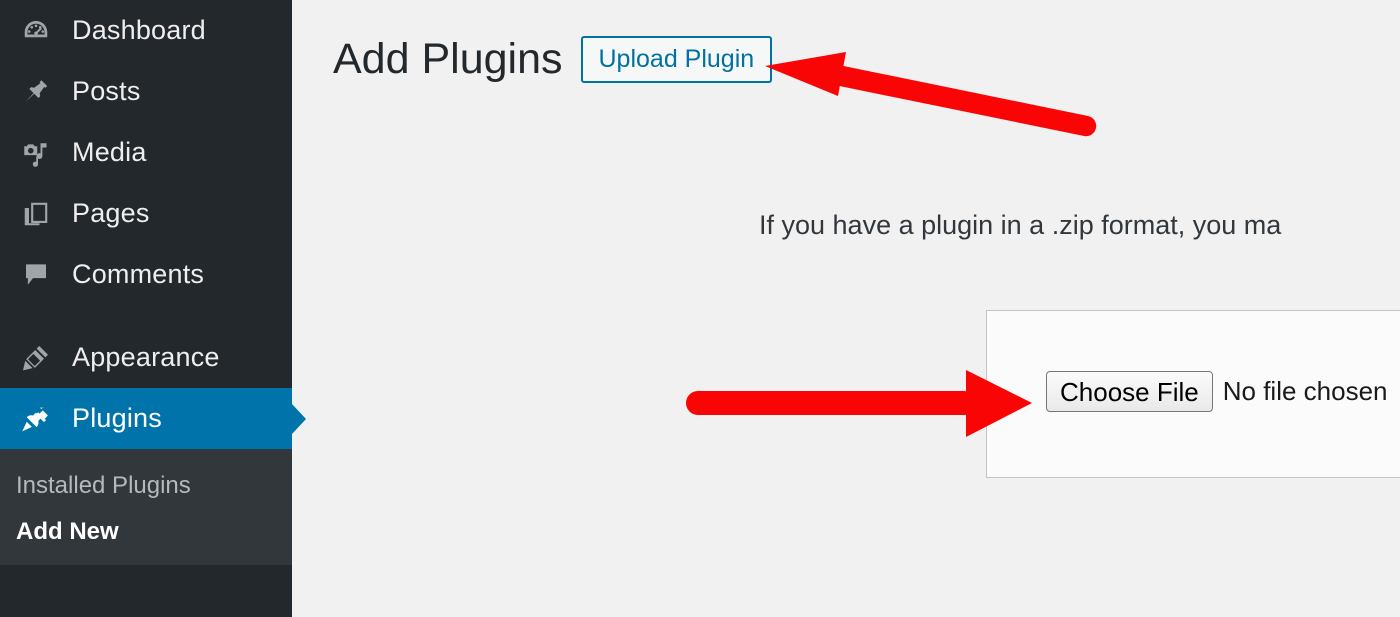 Image resolution: width=1400 pixels, height=617 pixels. Describe the element at coordinates (1129, 391) in the screenshot. I see `choose-file-button: Choose File` at that location.